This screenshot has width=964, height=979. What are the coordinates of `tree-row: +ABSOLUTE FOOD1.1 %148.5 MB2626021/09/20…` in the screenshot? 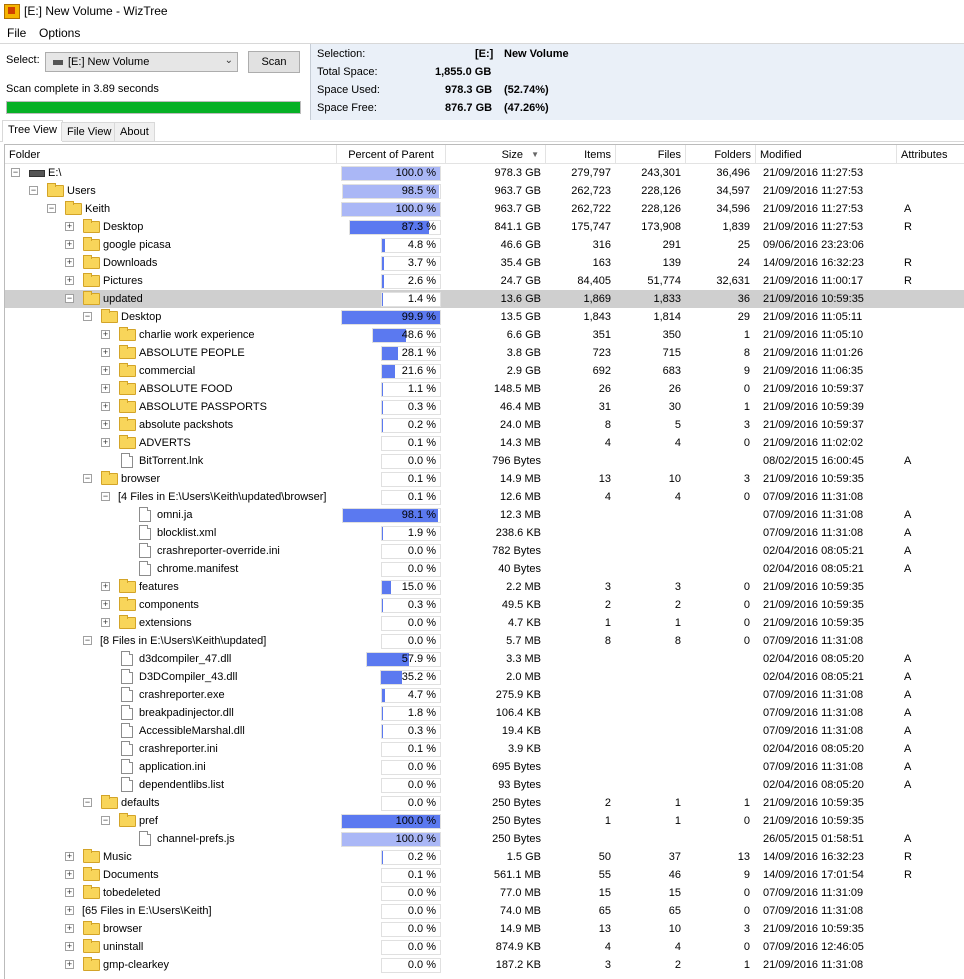 It's located at (484, 389).